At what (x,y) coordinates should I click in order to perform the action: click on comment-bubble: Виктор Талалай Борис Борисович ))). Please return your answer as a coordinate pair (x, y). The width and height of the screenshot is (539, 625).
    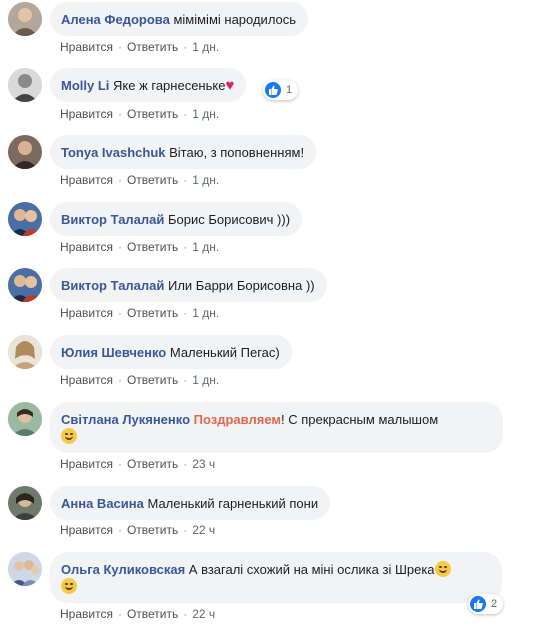
    Looking at the image, I should click on (176, 219).